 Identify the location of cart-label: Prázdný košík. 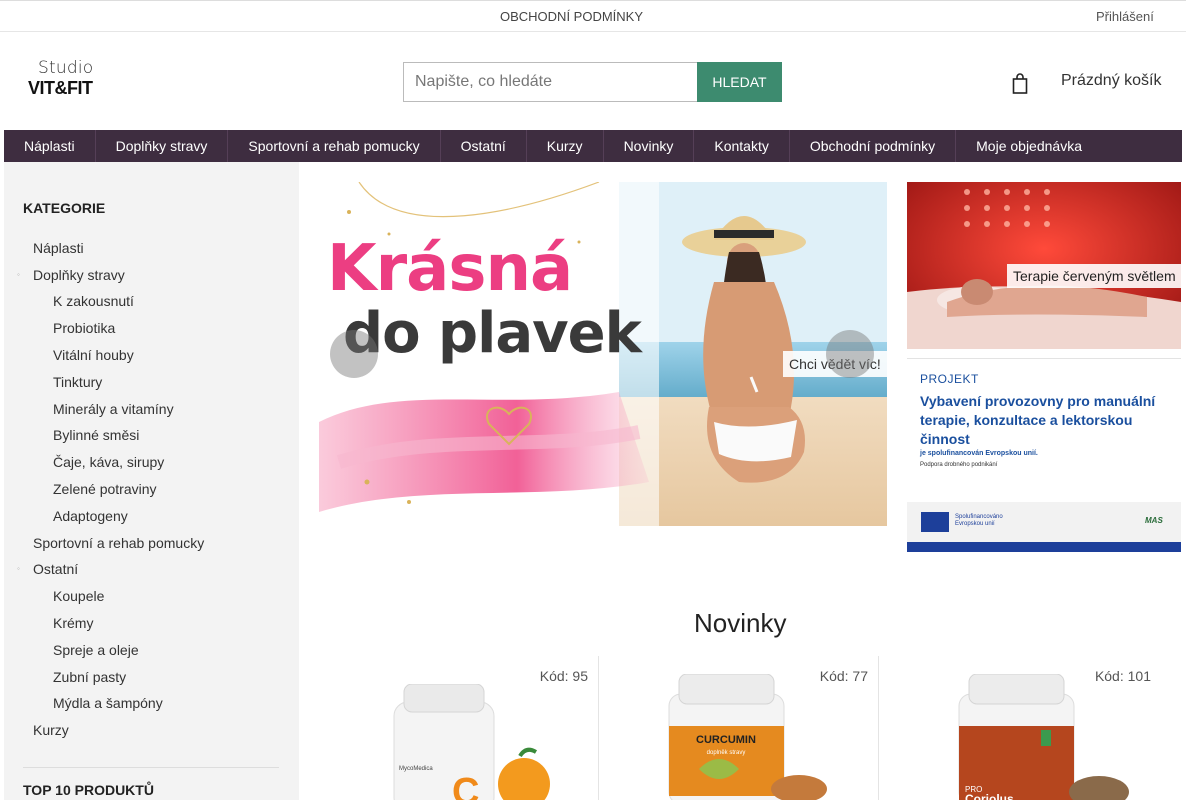
(1111, 81).